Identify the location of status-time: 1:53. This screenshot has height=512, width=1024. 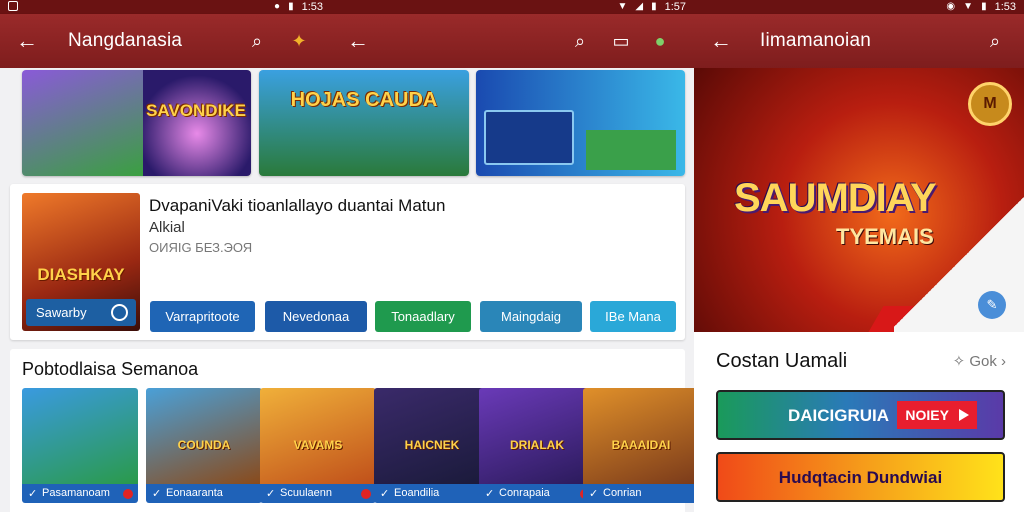
(1005, 7).